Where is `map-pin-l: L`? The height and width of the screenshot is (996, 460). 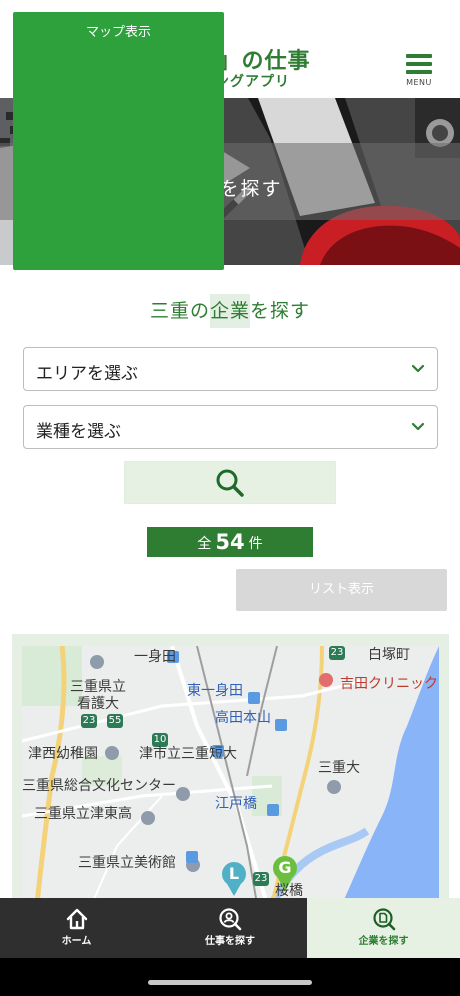 map-pin-l: L is located at coordinates (234, 873).